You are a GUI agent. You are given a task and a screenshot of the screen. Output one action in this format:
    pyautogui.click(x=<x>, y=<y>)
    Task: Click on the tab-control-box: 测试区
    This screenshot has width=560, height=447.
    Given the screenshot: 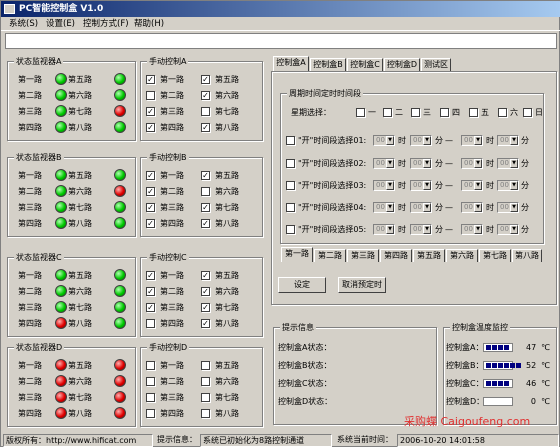 What is the action you would take?
    pyautogui.click(x=436, y=64)
    